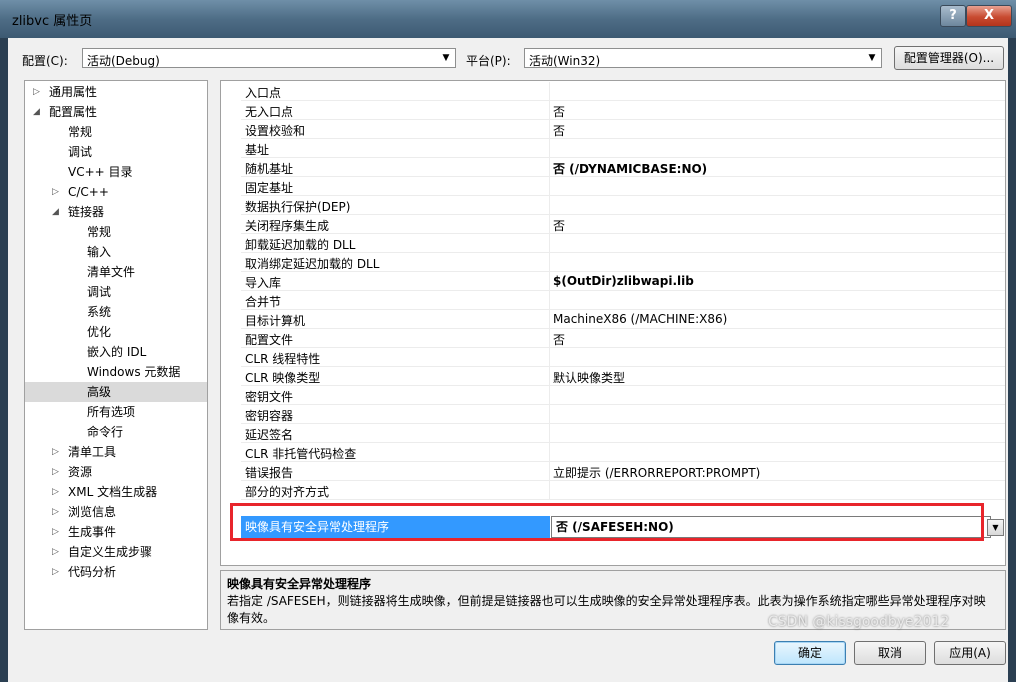  What do you see at coordinates (613, 433) in the screenshot?
I see `property-row: 延迟签名` at bounding box center [613, 433].